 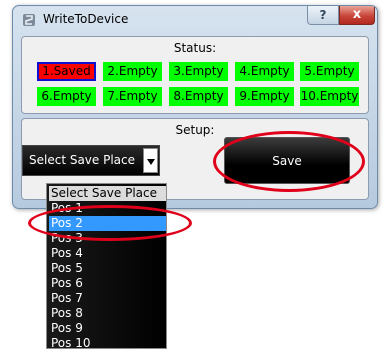 I want to click on list-item-pos-9: Pos 9, so click(x=107, y=328).